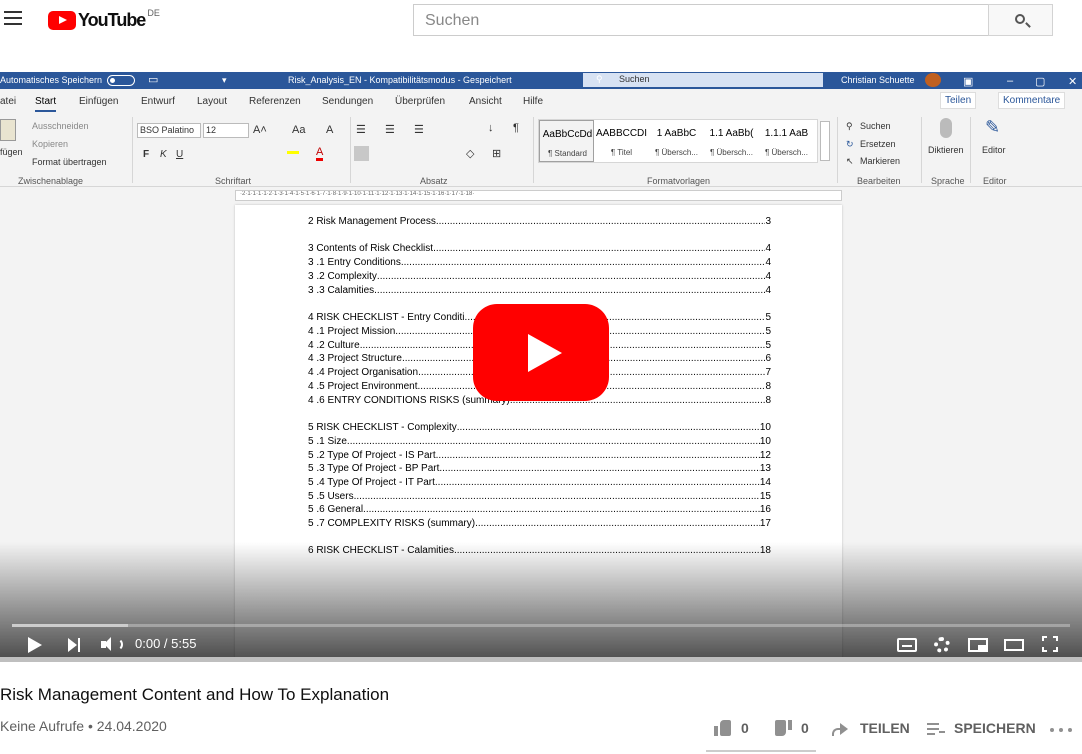 The height and width of the screenshot is (754, 1082). Describe the element at coordinates (825, 141) in the screenshot. I see `styles-scroll` at that location.